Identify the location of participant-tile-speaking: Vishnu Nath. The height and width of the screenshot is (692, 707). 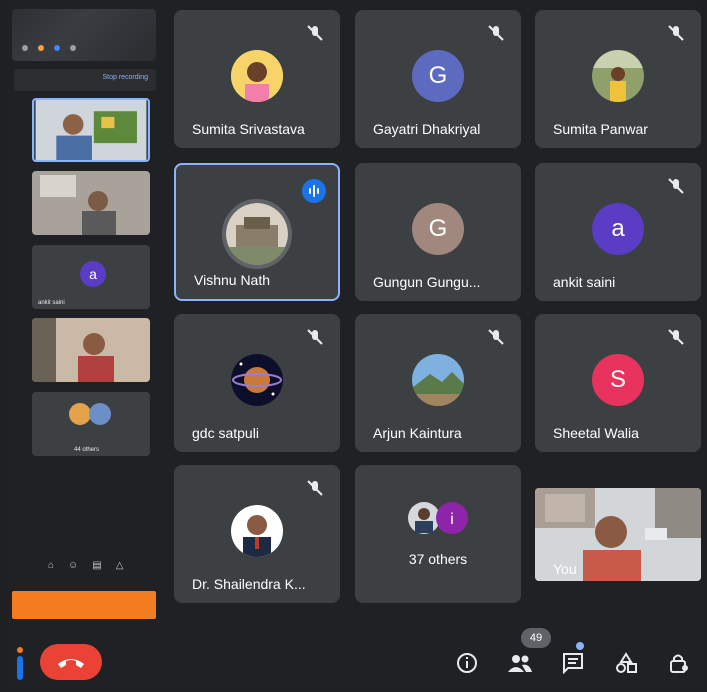
(257, 232).